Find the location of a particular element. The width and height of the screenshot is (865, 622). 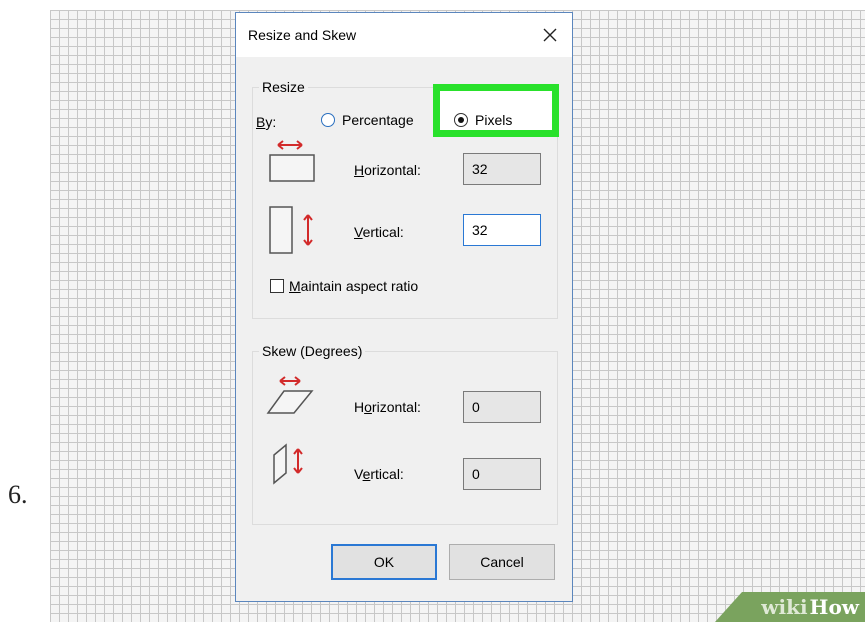

maintain-aspect-option: Maintain aspect ratio is located at coordinates (370, 287).